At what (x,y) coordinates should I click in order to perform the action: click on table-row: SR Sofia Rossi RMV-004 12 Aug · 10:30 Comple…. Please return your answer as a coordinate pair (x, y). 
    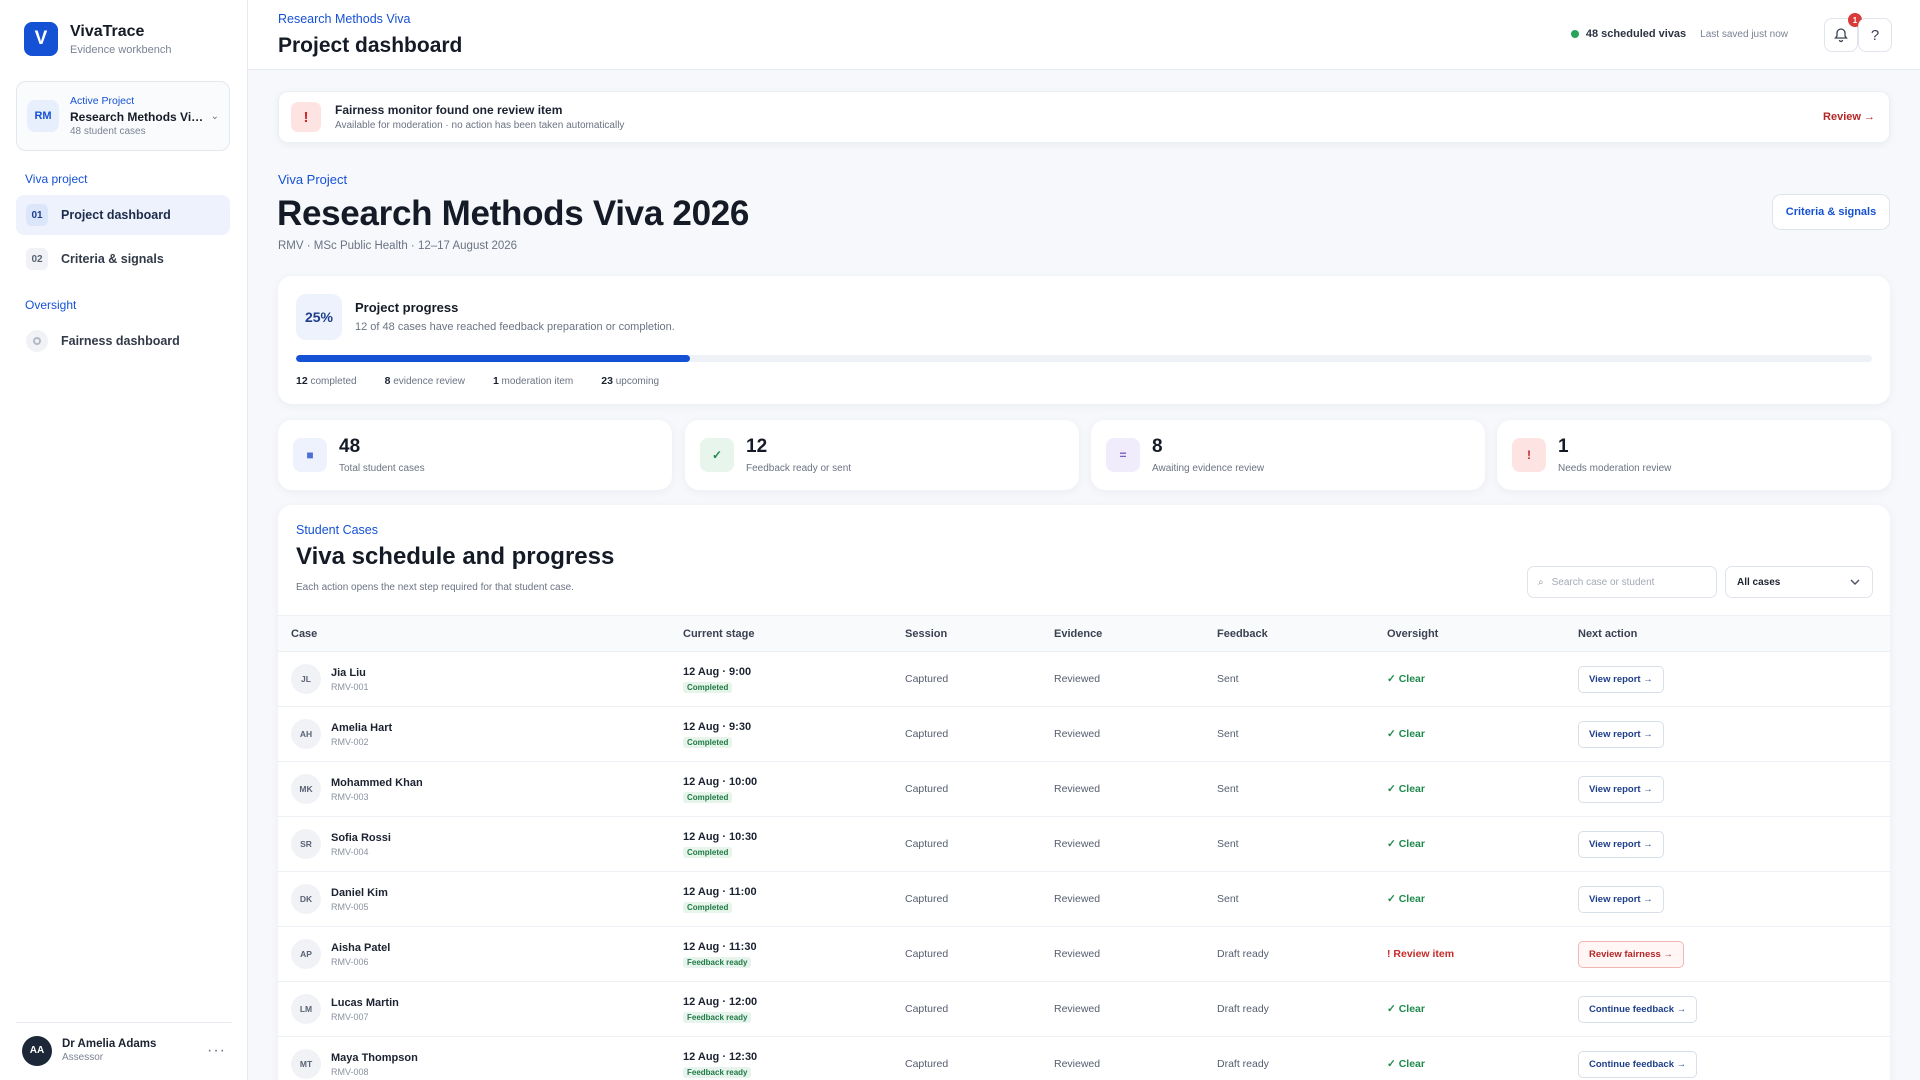
    Looking at the image, I should click on (1084, 844).